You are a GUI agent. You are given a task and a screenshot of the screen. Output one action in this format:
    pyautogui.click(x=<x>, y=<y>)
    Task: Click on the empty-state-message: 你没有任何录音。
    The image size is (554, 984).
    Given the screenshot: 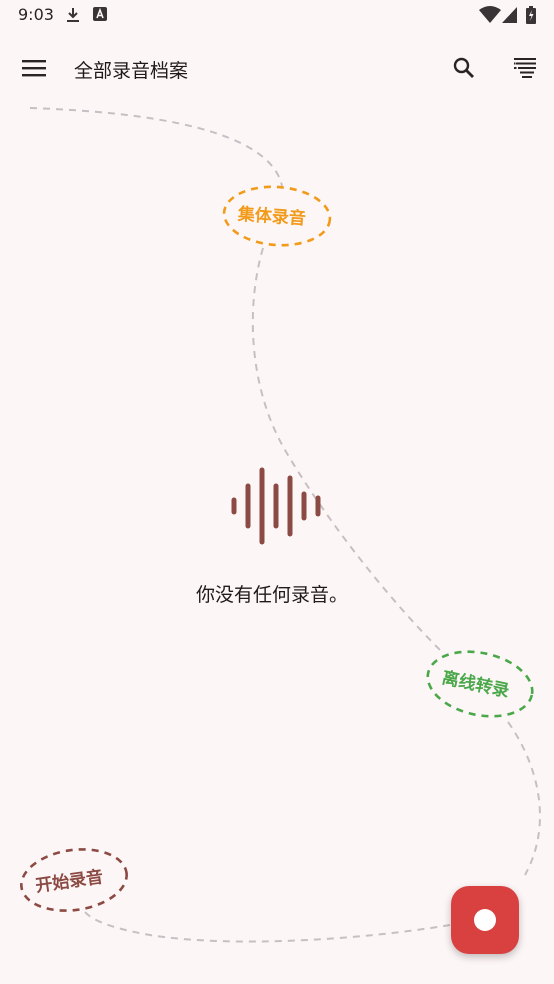 What is the action you would take?
    pyautogui.click(x=271, y=595)
    